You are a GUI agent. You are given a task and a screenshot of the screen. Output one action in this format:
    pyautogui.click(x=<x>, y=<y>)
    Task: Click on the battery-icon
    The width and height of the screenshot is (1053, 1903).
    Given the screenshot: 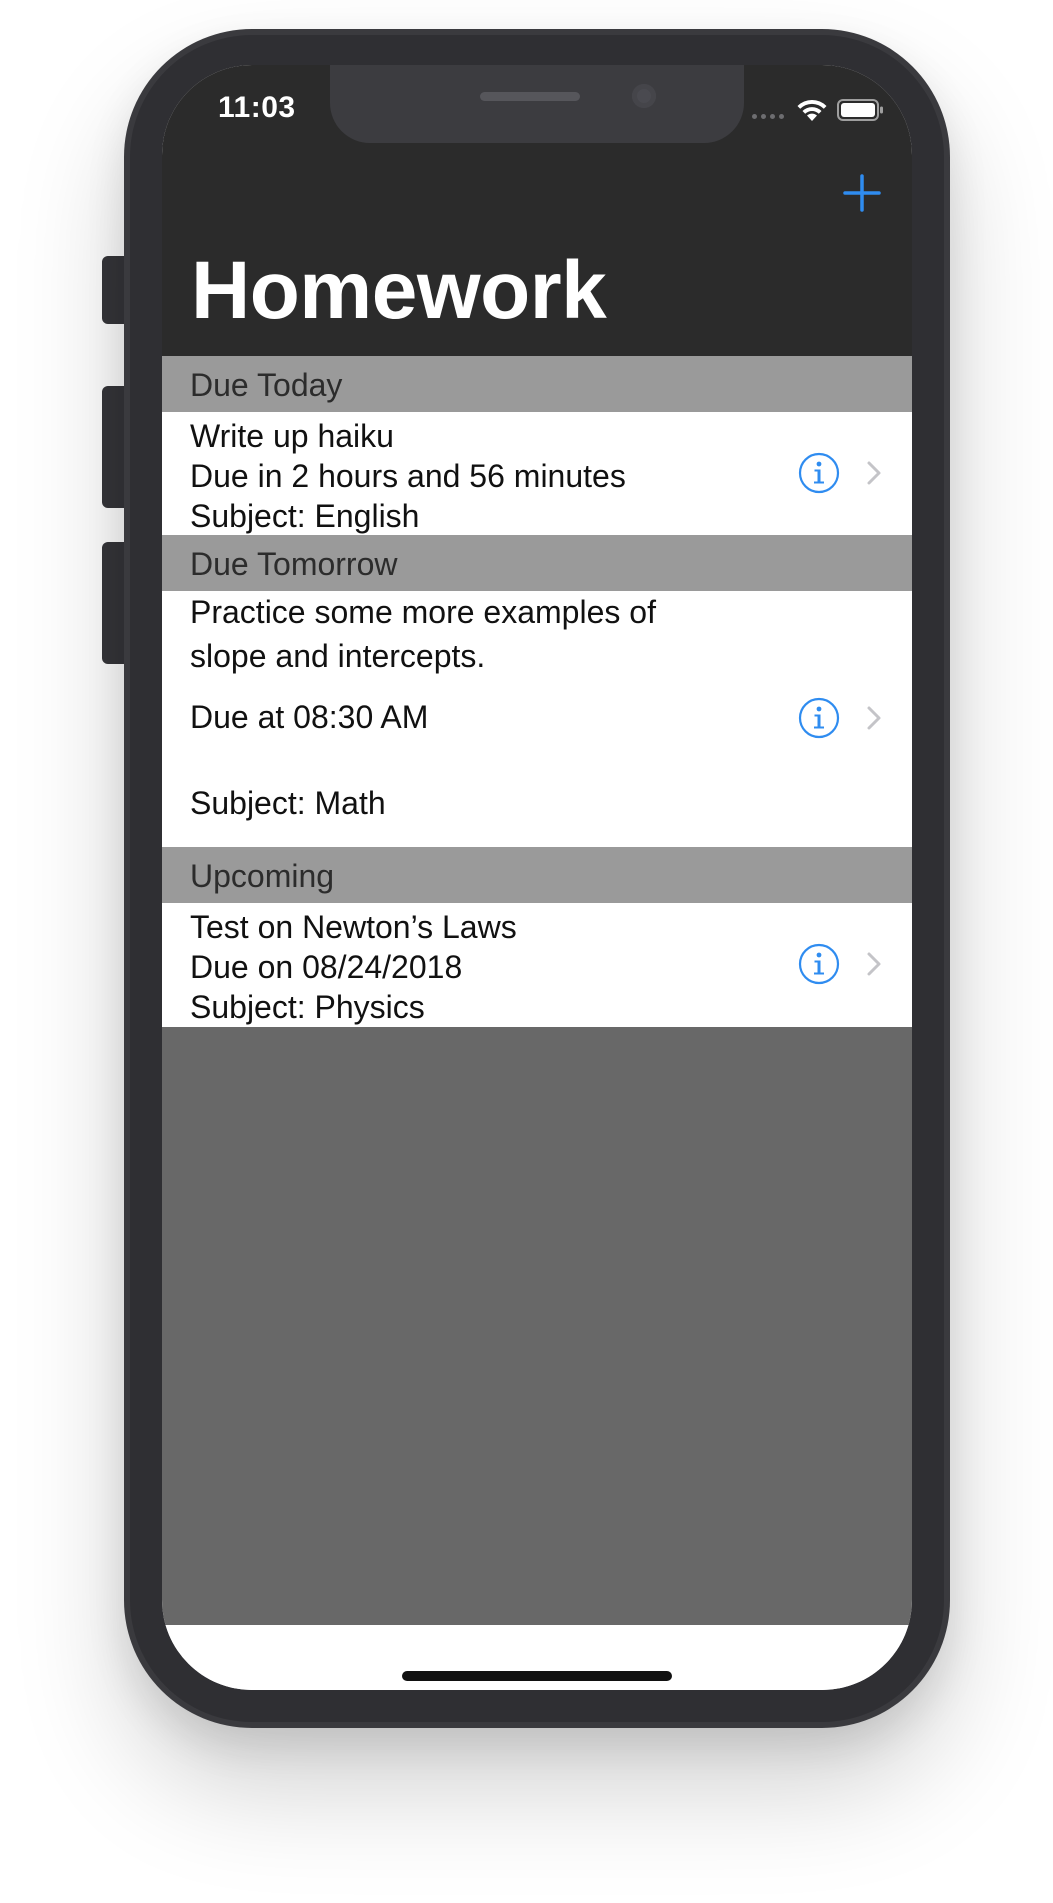 What is the action you would take?
    pyautogui.click(x=860, y=110)
    